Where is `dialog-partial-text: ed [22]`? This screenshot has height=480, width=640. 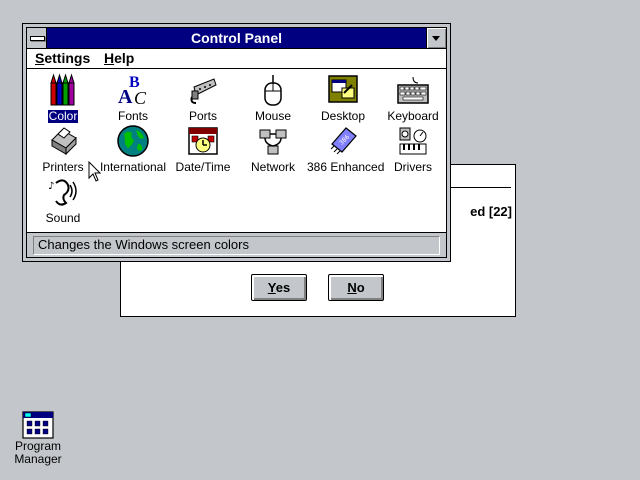
dialog-partial-text: ed [22] is located at coordinates (491, 211).